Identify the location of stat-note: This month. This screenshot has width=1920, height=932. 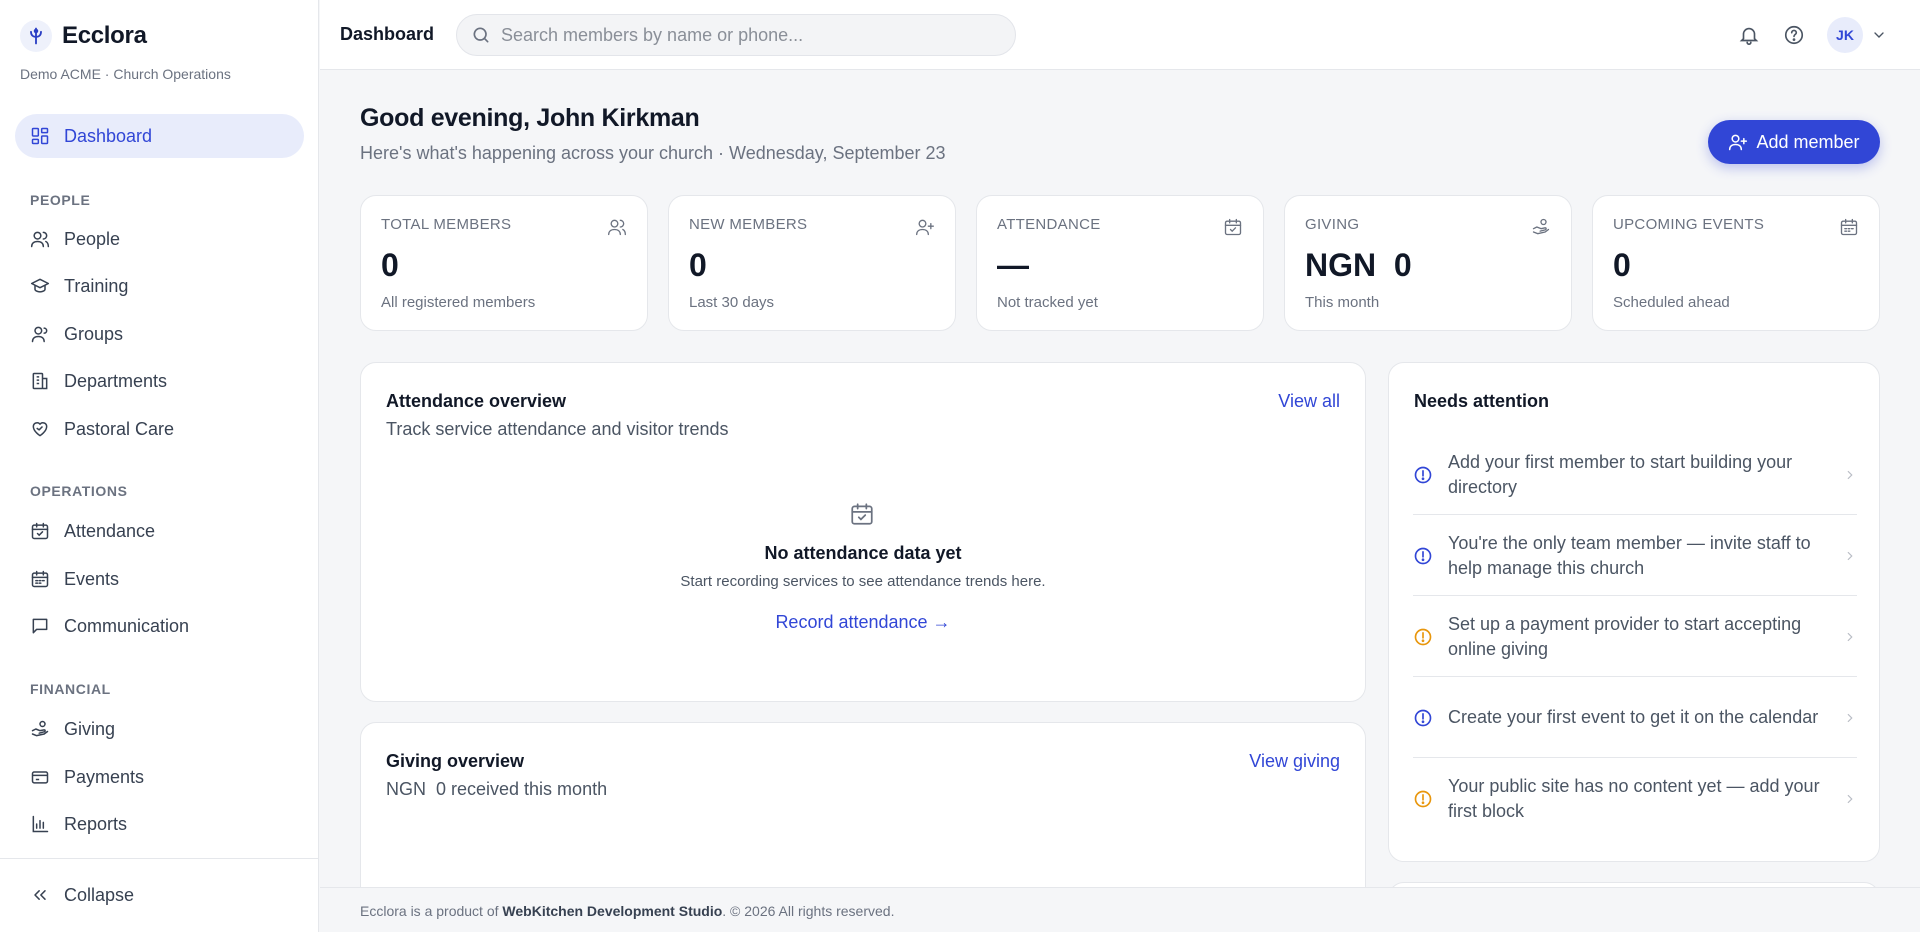
(1342, 302).